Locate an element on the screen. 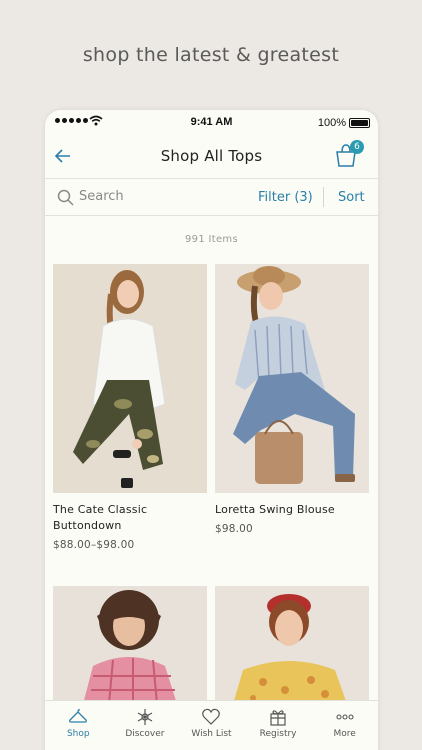  tab-label: Wish List is located at coordinates (211, 734).